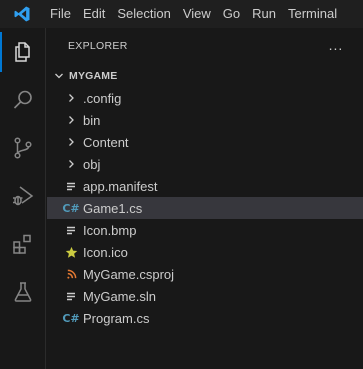  Describe the element at coordinates (71, 252) in the screenshot. I see `star-icon` at that location.